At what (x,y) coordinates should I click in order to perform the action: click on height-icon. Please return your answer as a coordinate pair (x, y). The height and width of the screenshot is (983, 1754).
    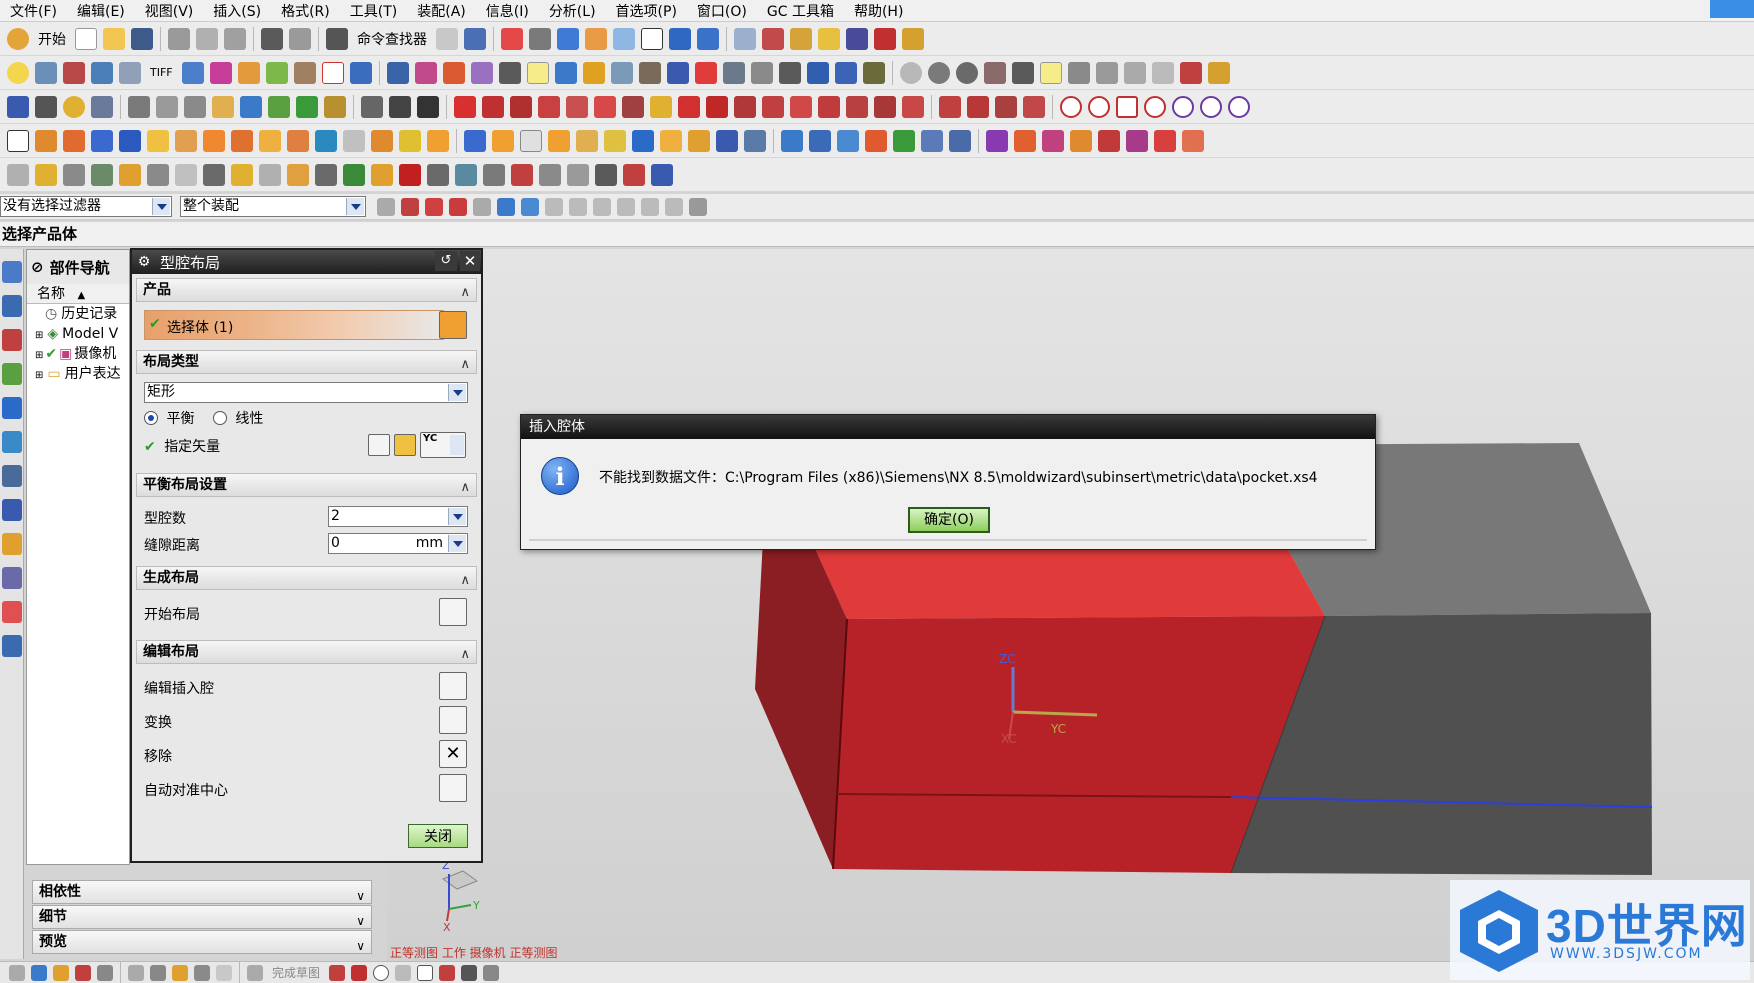
    Looking at the image, I should click on (382, 174).